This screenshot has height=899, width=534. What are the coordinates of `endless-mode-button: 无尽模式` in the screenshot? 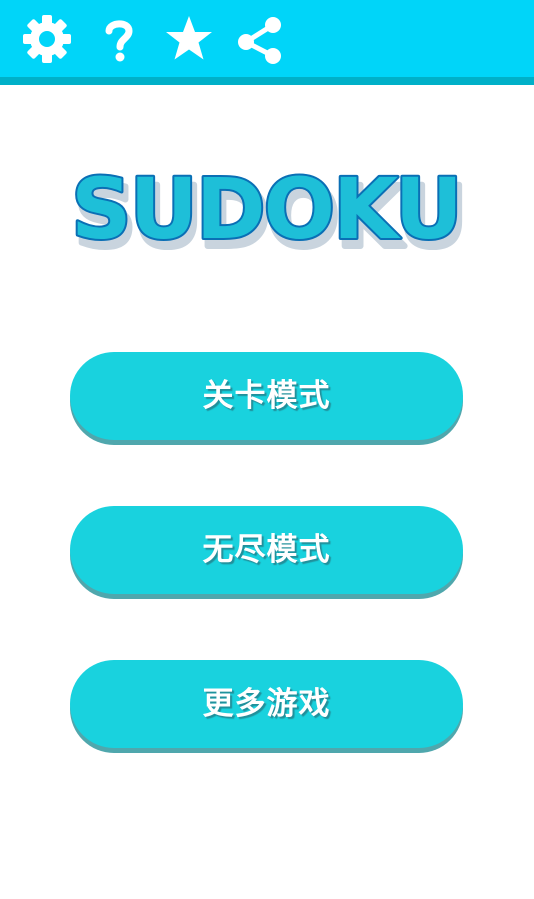 It's located at (266, 550).